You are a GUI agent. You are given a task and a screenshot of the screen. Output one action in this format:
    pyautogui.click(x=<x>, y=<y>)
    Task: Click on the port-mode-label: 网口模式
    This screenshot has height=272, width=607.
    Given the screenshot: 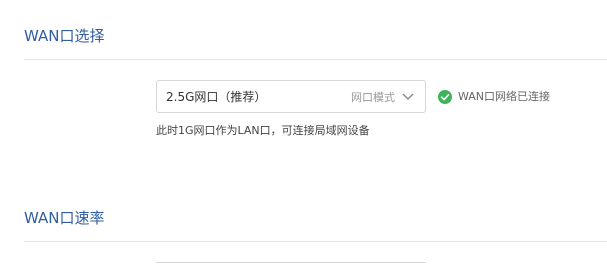 What is the action you would take?
    pyautogui.click(x=373, y=97)
    